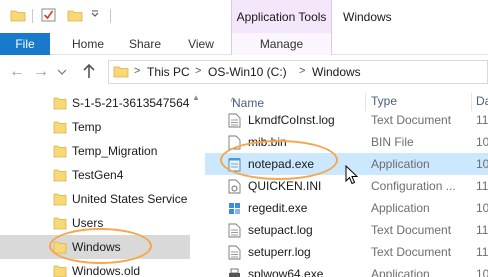 Image resolution: width=488 pixels, height=277 pixels. What do you see at coordinates (131, 103) in the screenshot?
I see `nav-item-label: S-1-5-21-3613547564-5` at bounding box center [131, 103].